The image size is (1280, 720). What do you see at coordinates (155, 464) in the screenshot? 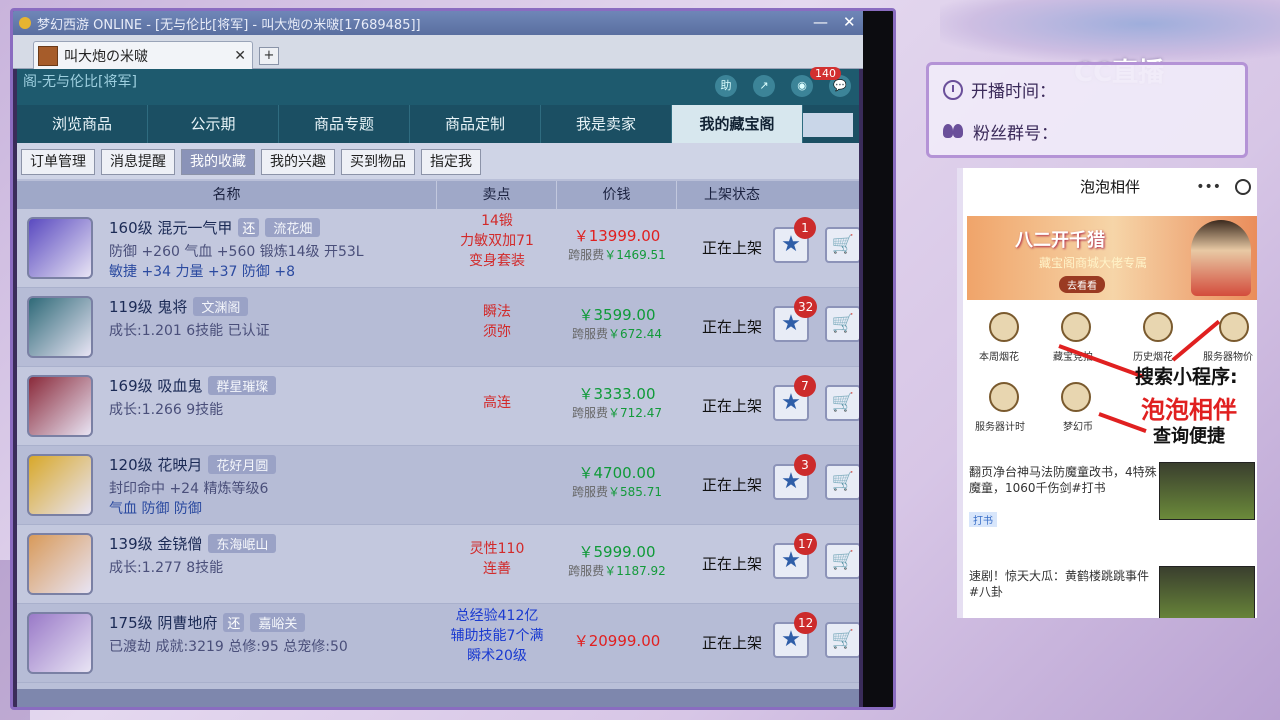
I see `item-name: 120级 花映月` at bounding box center [155, 464].